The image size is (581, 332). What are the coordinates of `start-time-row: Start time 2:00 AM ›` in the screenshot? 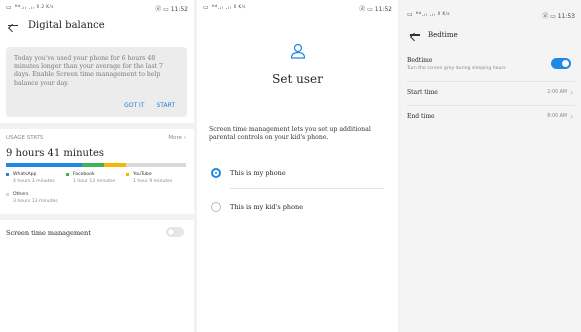 It's located at (490, 93).